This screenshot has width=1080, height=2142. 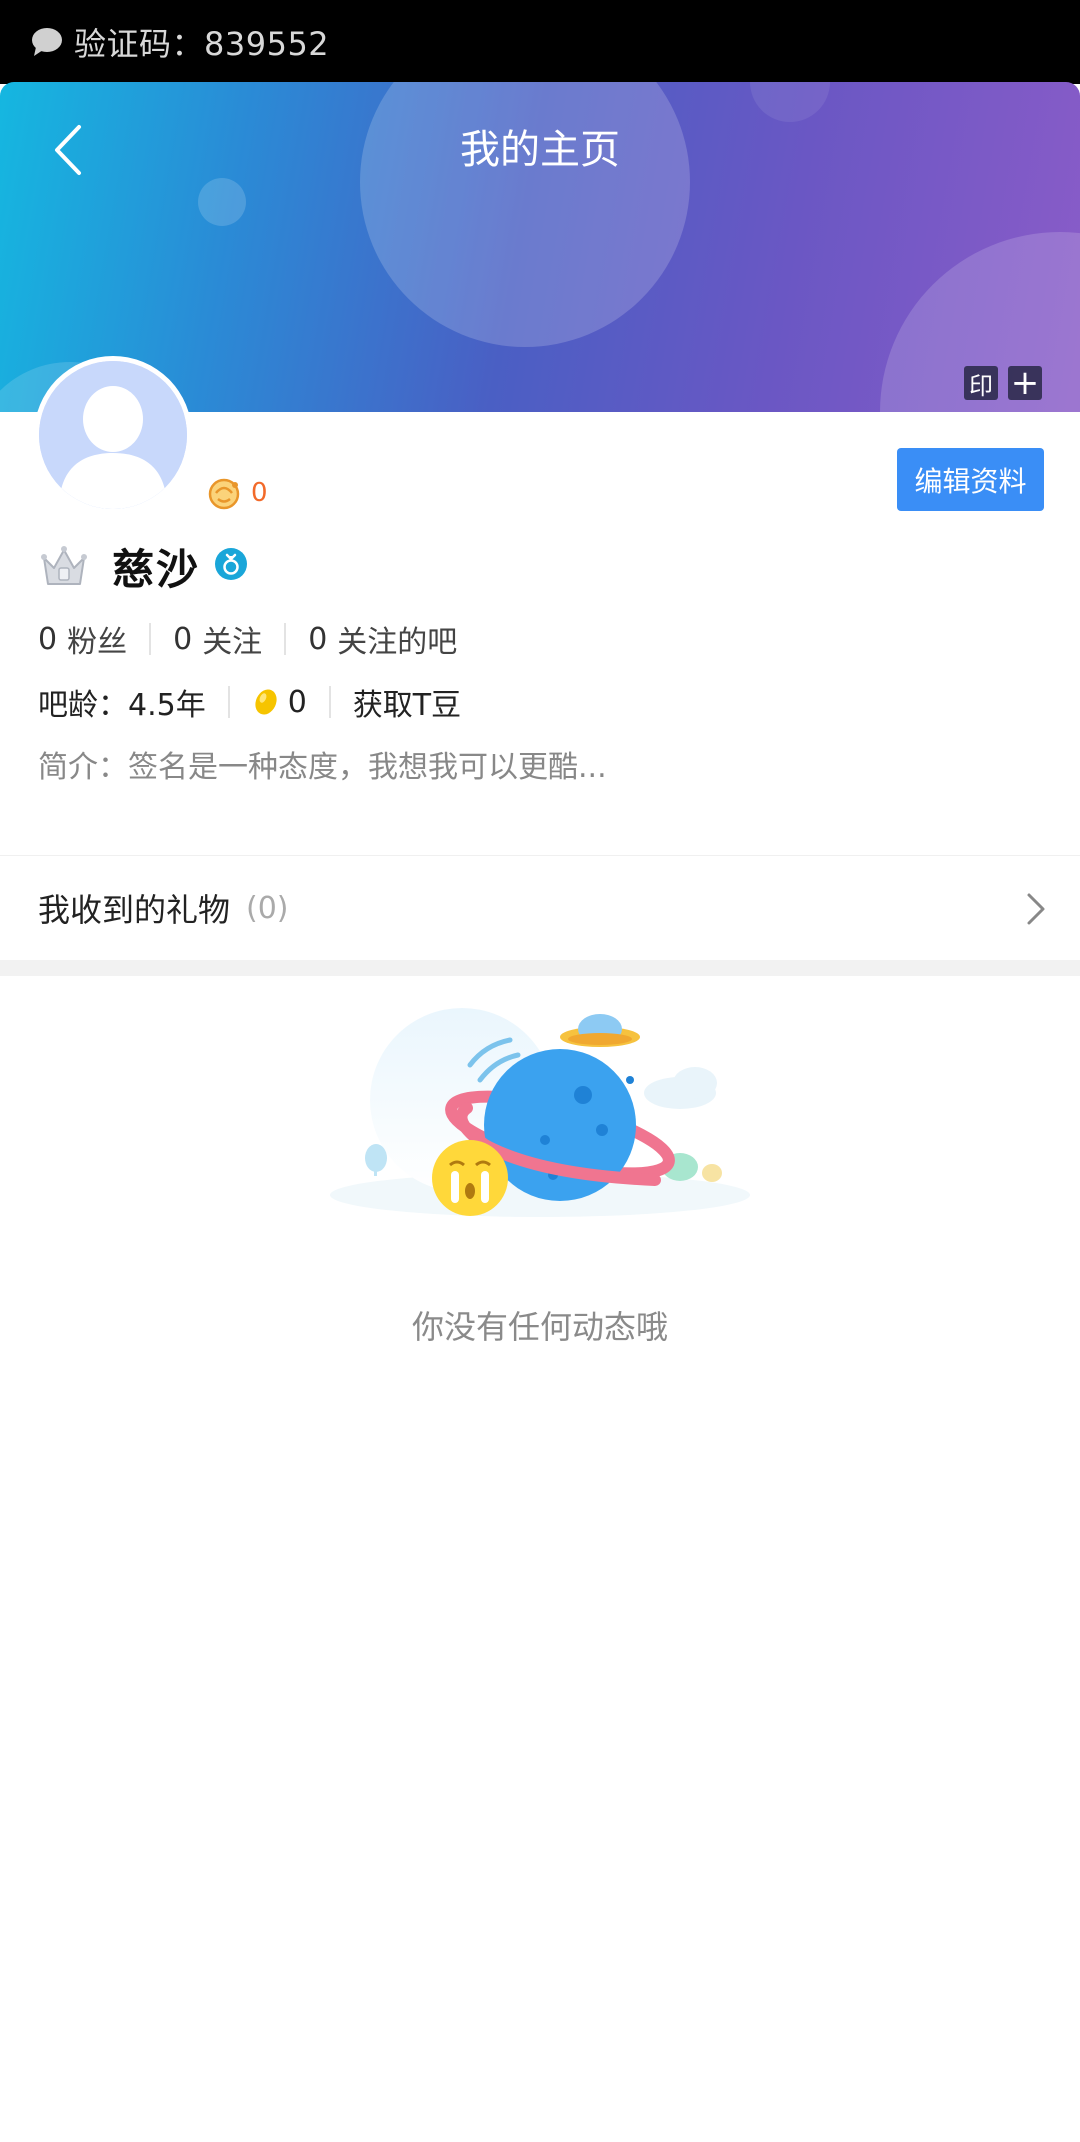 What do you see at coordinates (47, 42) in the screenshot?
I see `chat-bubble-icon` at bounding box center [47, 42].